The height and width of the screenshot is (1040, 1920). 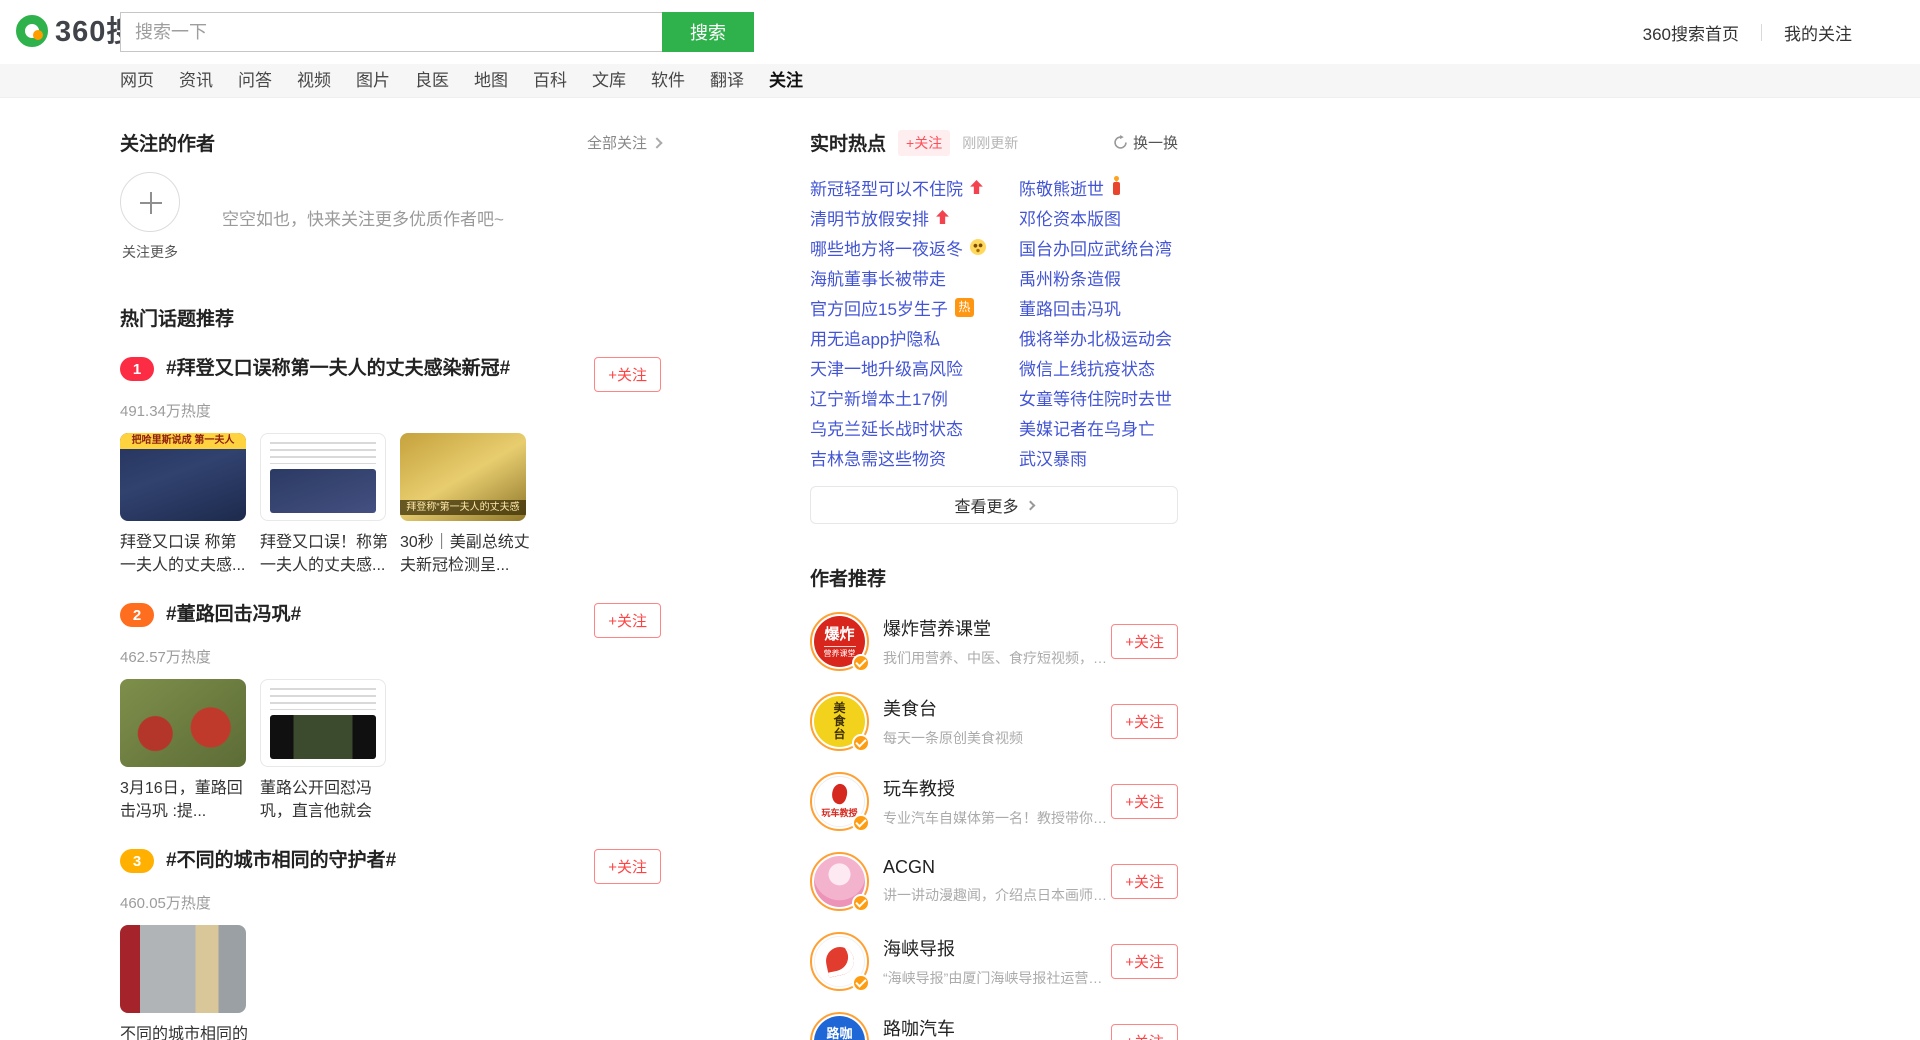 I want to click on hot-topic-link: 天津一地升级高风险, so click(x=886, y=367).